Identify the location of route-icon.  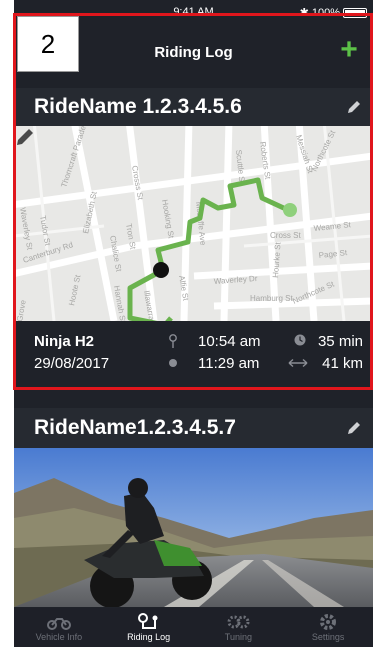
(147, 621).